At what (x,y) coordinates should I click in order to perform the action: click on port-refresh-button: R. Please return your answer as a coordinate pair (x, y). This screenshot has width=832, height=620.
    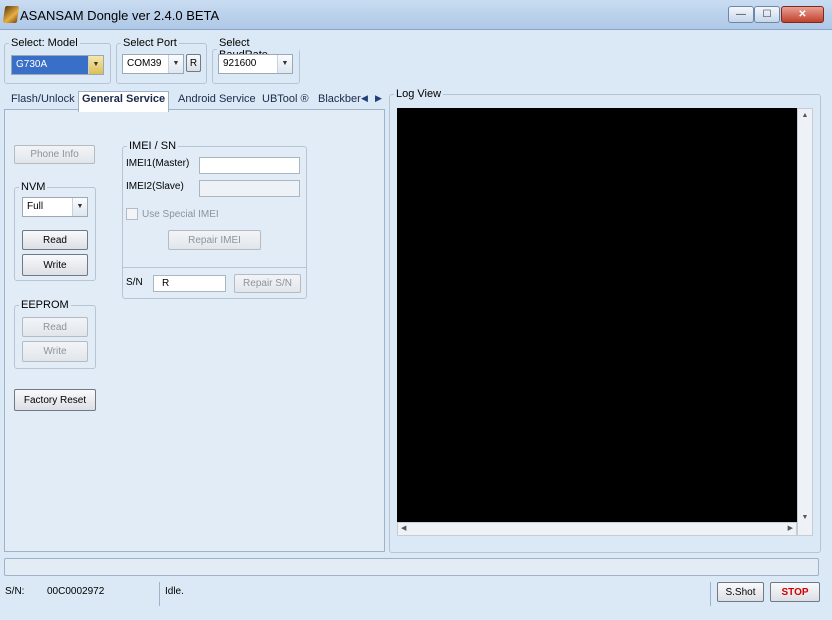
    Looking at the image, I should click on (193, 63).